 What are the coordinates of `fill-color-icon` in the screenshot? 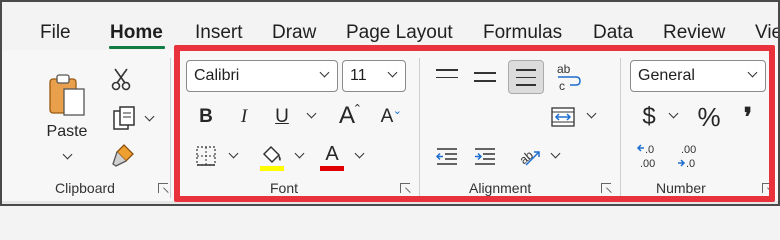 It's located at (271, 154).